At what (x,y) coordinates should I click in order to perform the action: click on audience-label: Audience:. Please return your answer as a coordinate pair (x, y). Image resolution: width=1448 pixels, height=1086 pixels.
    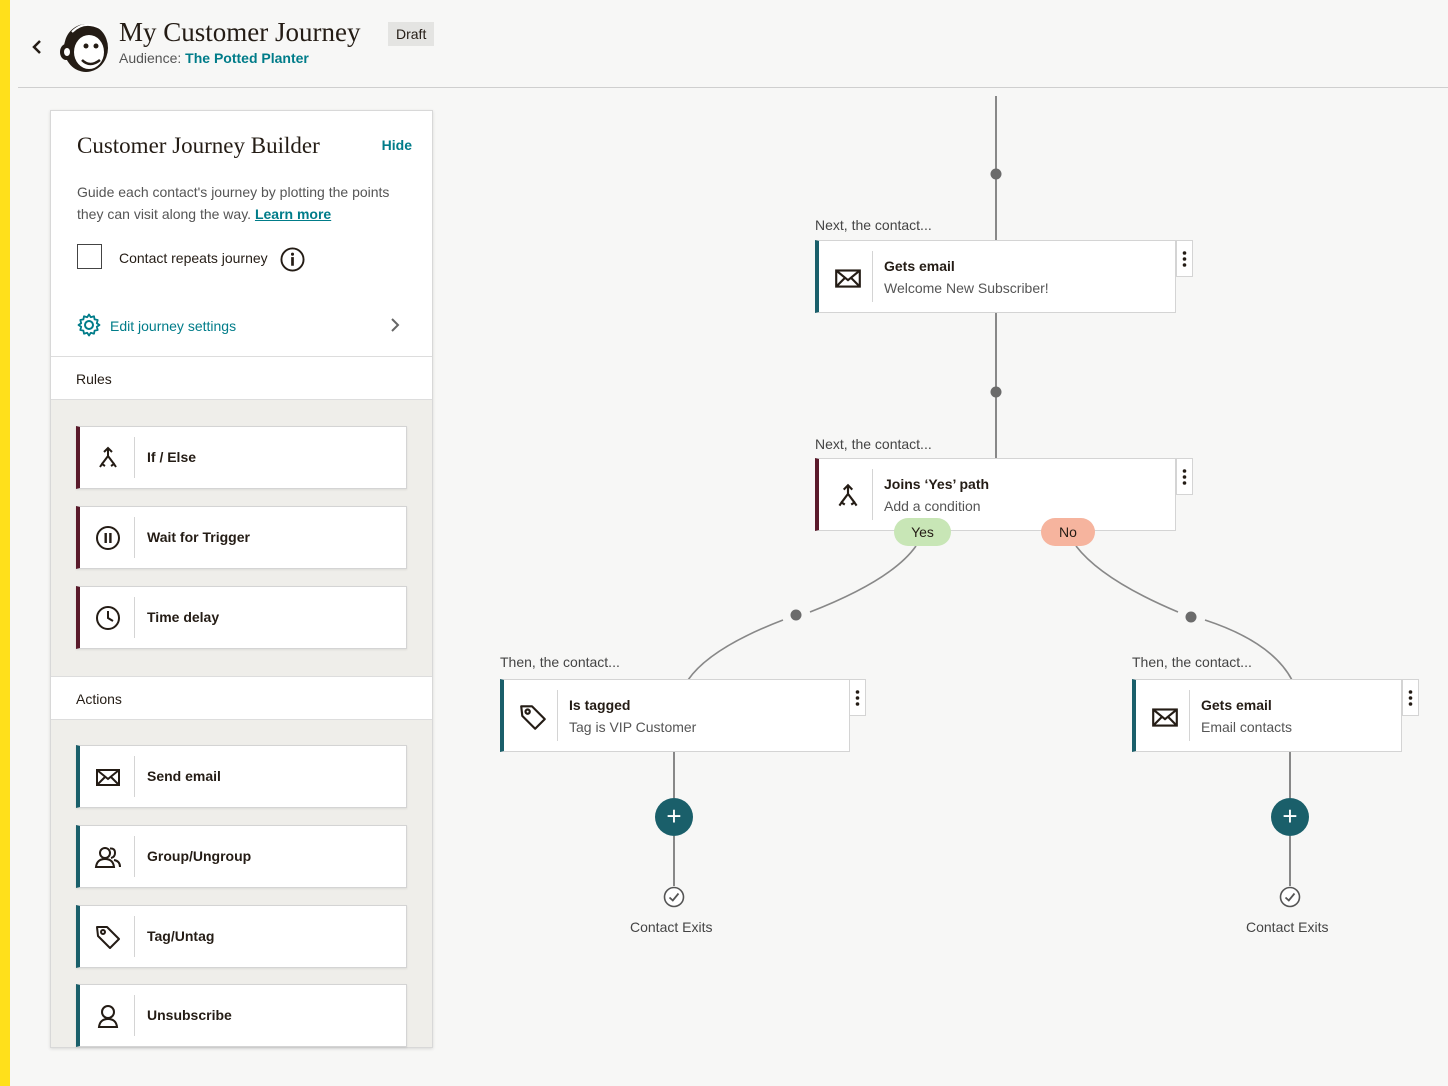
    Looking at the image, I should click on (150, 58).